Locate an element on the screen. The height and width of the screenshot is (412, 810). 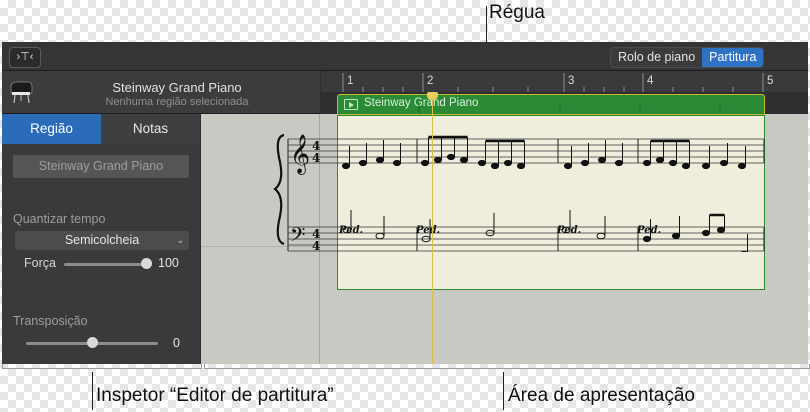
playhead-handle is located at coordinates (432, 96).